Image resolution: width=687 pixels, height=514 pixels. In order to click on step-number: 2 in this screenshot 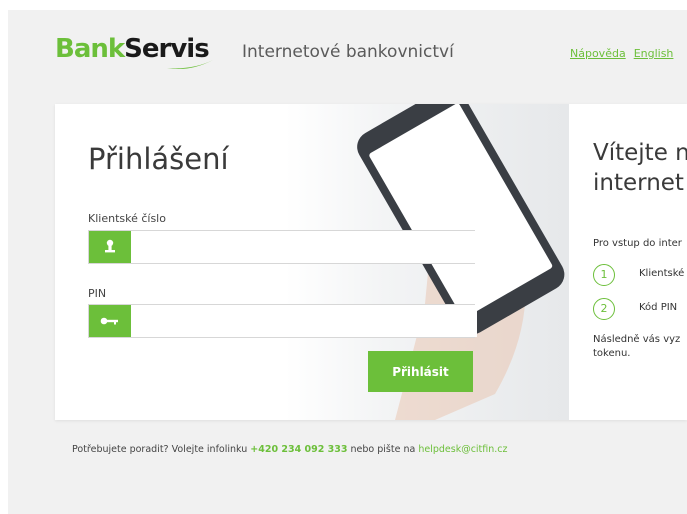, I will do `click(604, 309)`.